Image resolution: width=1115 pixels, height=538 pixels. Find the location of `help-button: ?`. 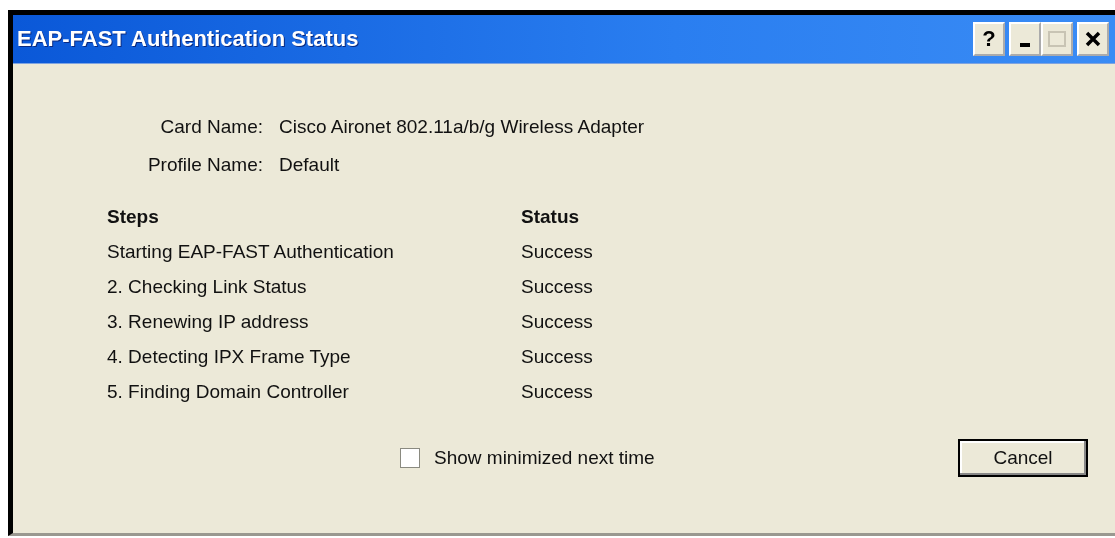

help-button: ? is located at coordinates (989, 39).